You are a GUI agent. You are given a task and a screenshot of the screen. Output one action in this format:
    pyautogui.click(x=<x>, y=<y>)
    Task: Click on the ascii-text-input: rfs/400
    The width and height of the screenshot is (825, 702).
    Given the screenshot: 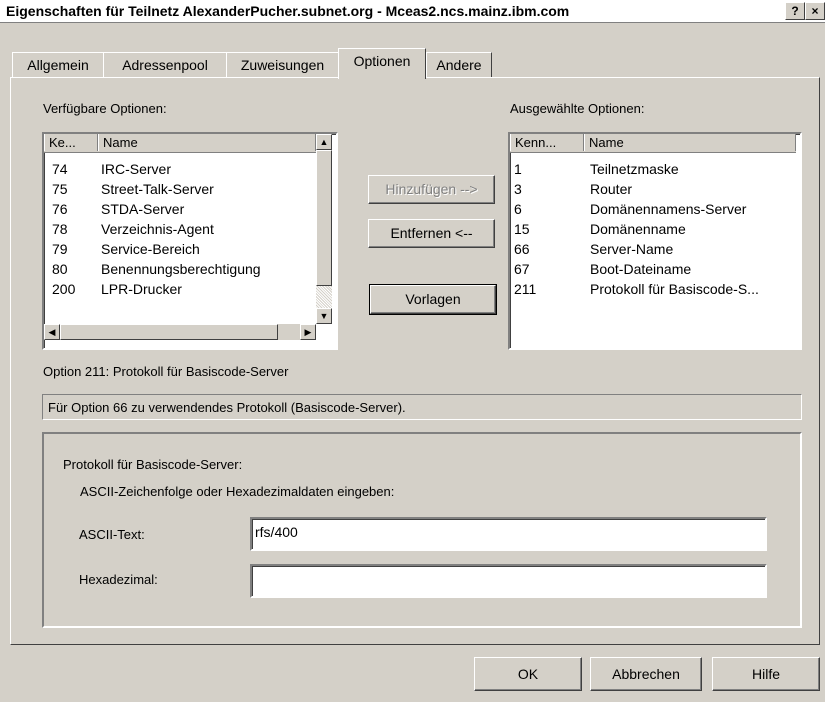 What is the action you would take?
    pyautogui.click(x=508, y=534)
    